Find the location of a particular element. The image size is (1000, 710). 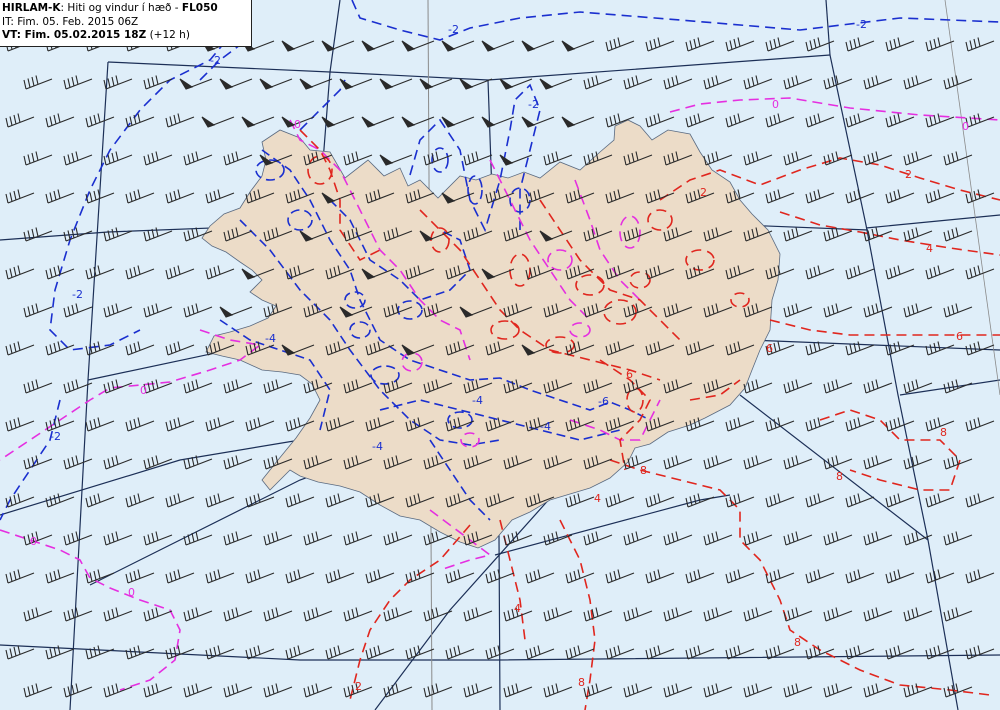

contour-label: -6 is located at coordinates (603, 401).